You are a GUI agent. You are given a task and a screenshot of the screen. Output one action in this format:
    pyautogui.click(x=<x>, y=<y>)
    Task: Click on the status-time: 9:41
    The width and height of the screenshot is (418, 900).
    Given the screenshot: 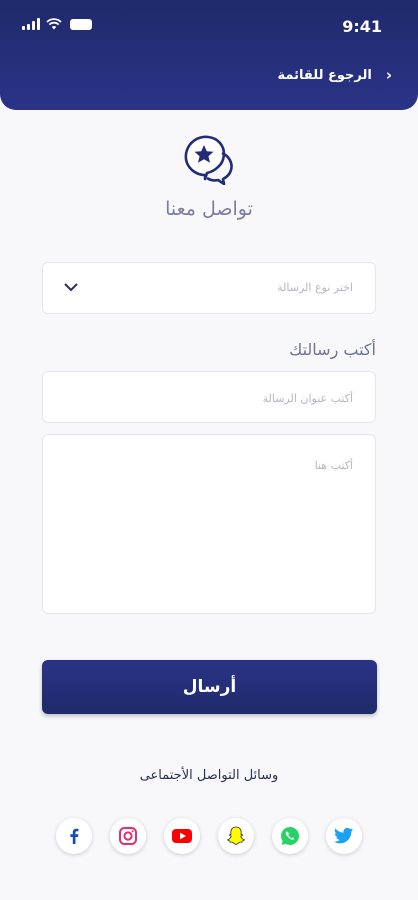 What is the action you would take?
    pyautogui.click(x=362, y=26)
    